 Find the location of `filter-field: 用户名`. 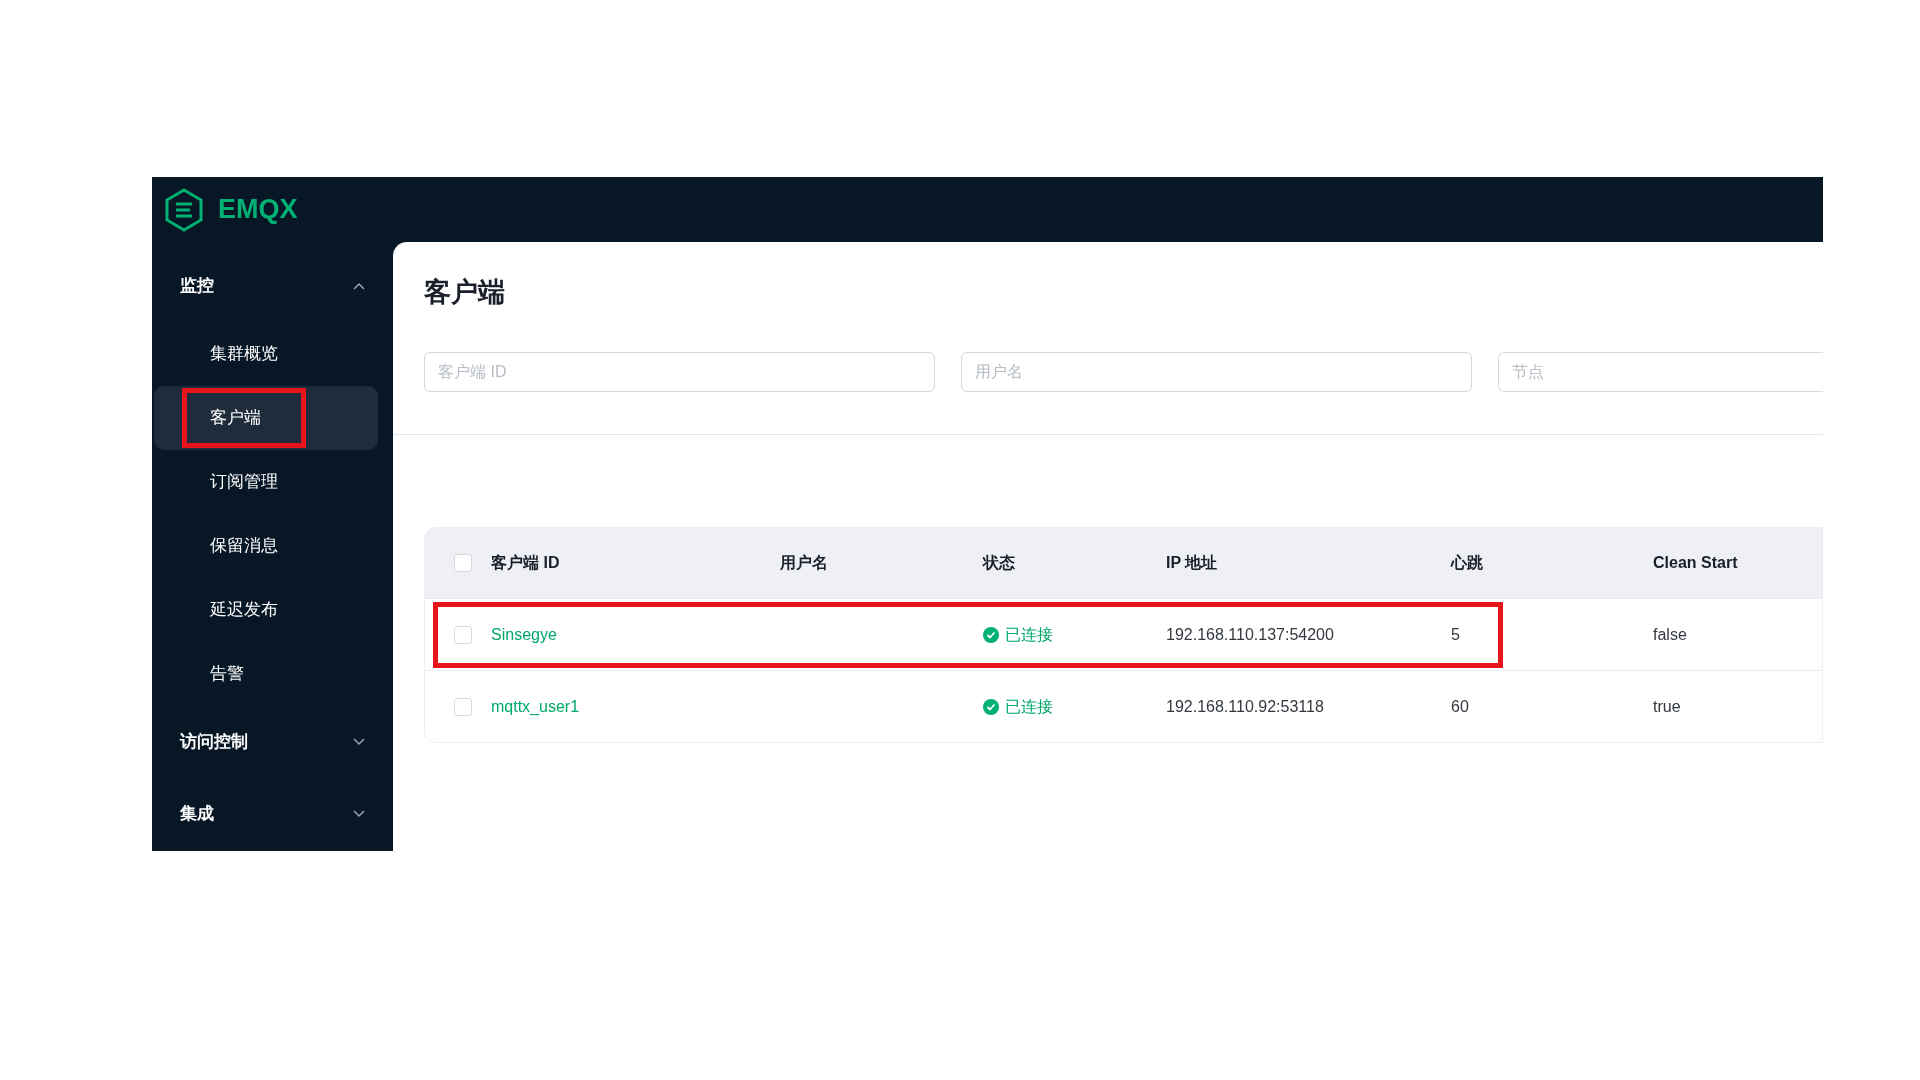

filter-field: 用户名 is located at coordinates (1216, 372).